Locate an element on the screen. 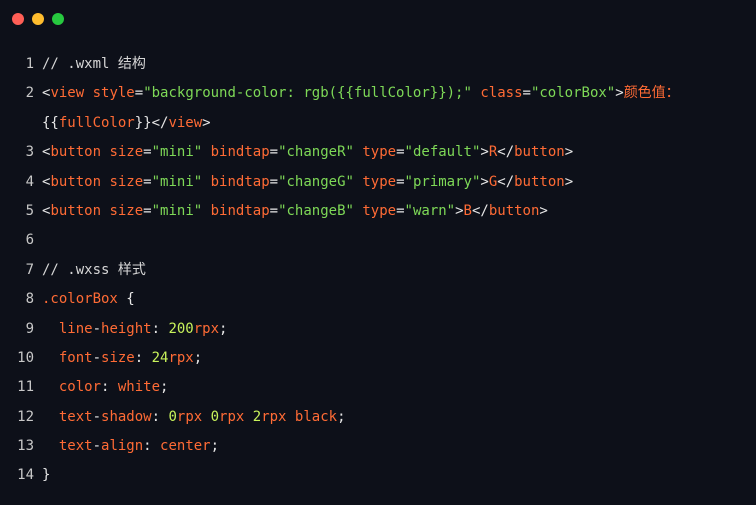 This screenshot has height=505, width=756. code-text: .colorBox { is located at coordinates (88, 299).